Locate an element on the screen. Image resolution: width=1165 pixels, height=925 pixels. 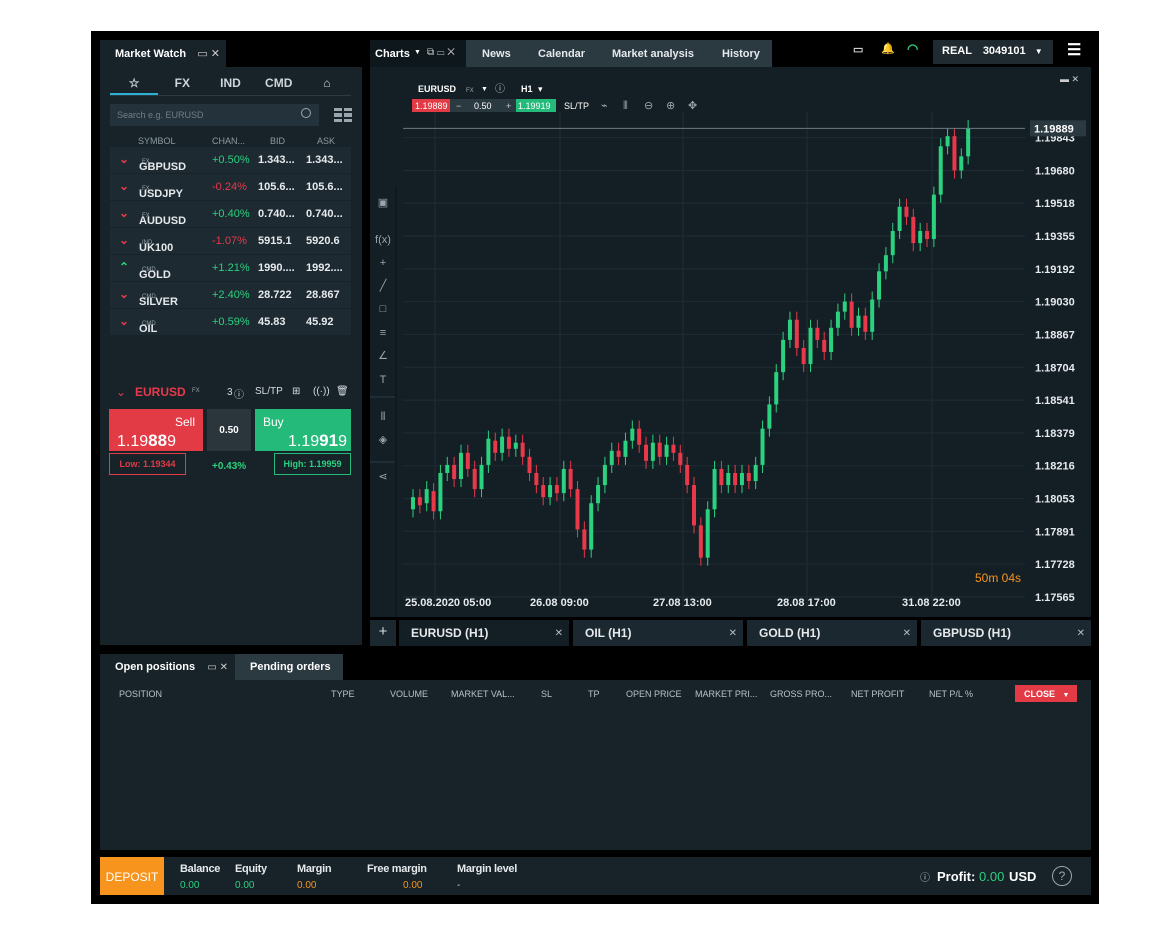
angle-icon: ∠ is located at coordinates (383, 356).